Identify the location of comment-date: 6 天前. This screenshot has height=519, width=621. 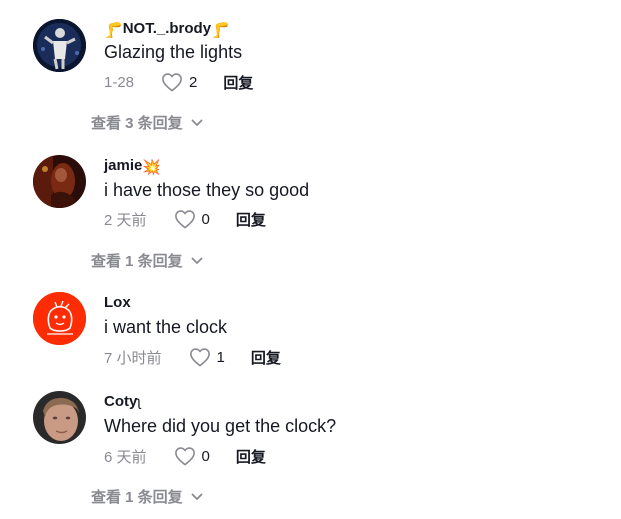
(125, 457).